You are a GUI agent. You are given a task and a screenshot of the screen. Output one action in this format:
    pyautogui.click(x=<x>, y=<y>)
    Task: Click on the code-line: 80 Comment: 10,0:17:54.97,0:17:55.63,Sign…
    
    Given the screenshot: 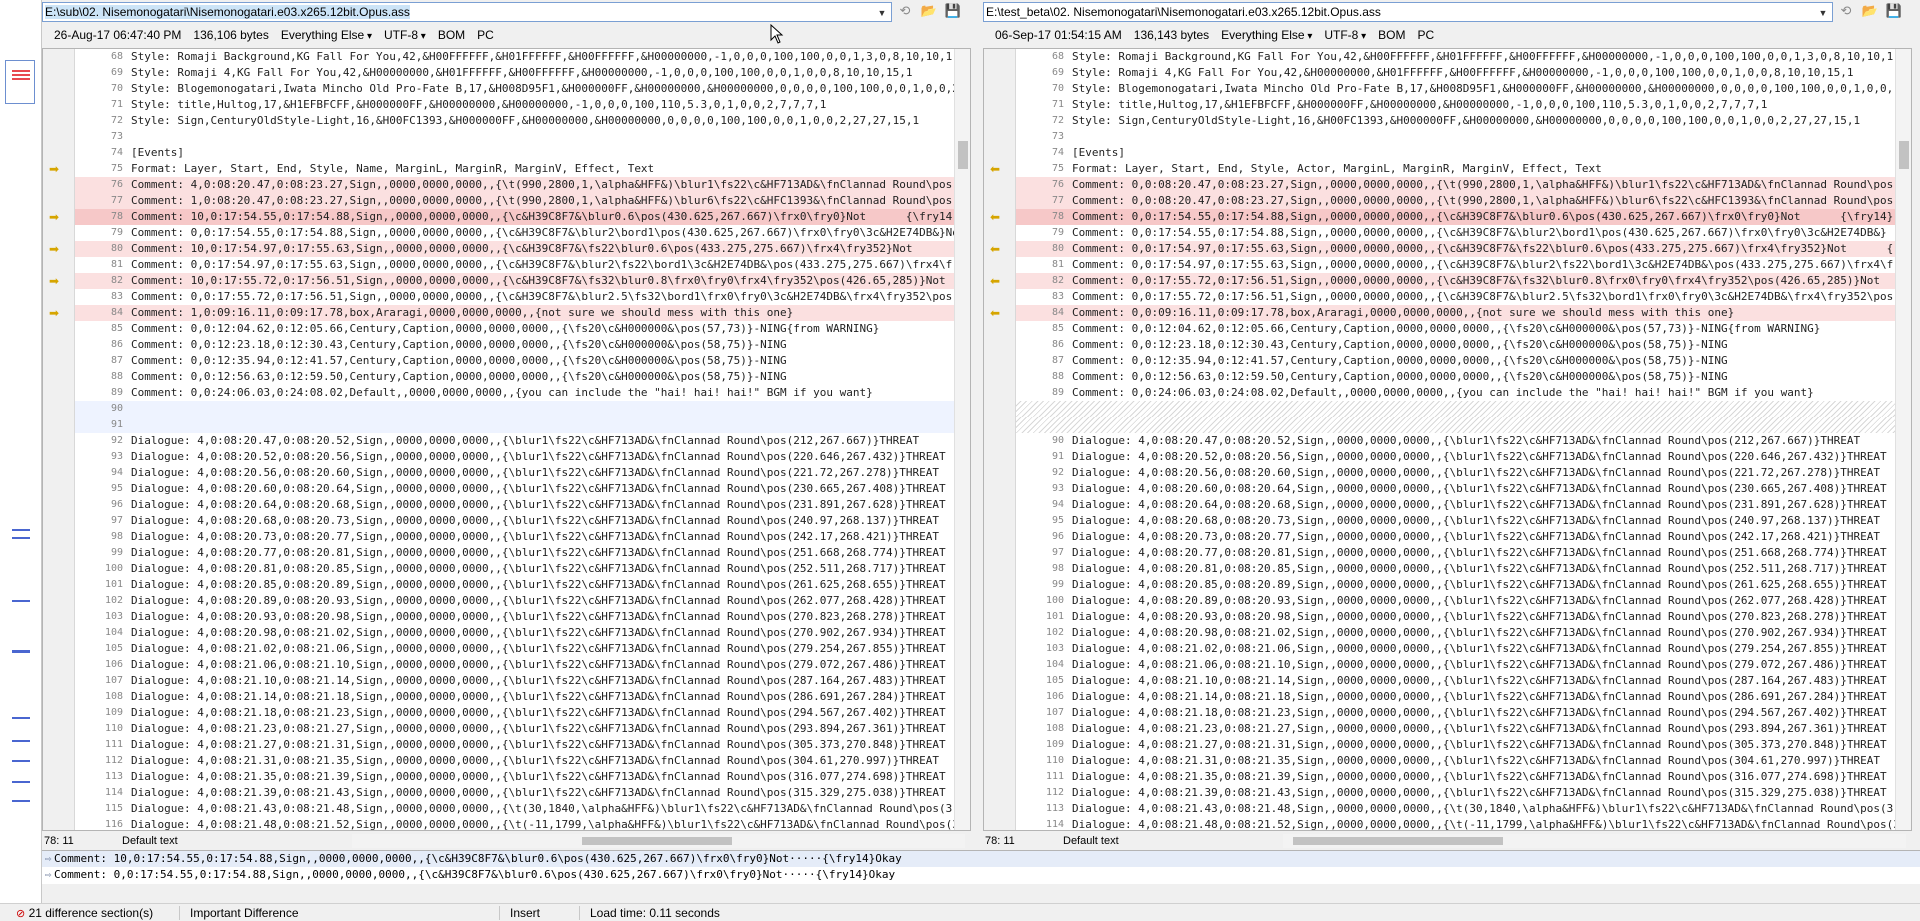 What is the action you would take?
    pyautogui.click(x=514, y=249)
    